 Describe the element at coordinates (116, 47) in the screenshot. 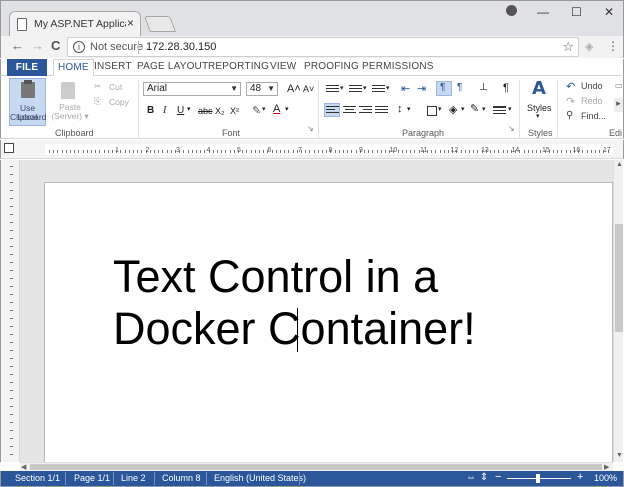

I see `security-status: Not secure` at that location.